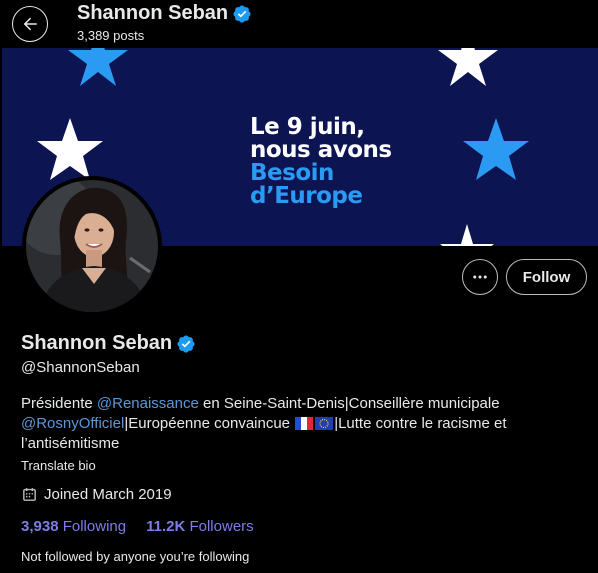 The image size is (598, 573). I want to click on banner-line-2: nous avons, so click(321, 150).